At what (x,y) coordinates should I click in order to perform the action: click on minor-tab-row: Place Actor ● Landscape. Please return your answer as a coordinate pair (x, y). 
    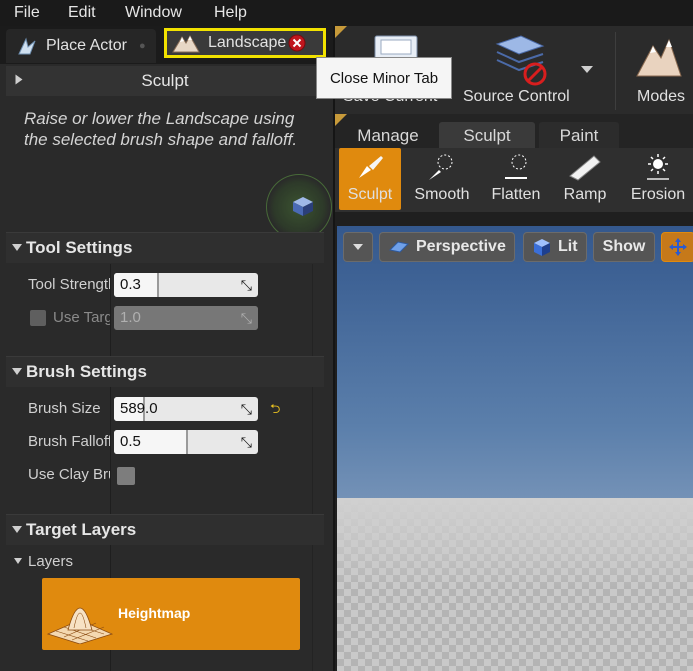
    Looking at the image, I should click on (166, 45).